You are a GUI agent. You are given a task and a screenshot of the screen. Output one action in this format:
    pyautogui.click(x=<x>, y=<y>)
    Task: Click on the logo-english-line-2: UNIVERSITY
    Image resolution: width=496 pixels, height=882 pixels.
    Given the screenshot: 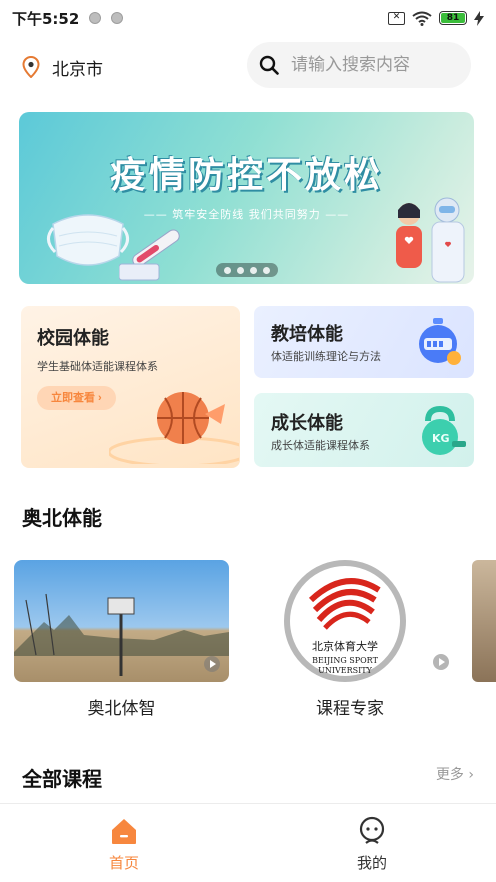 What is the action you would take?
    pyautogui.click(x=345, y=670)
    